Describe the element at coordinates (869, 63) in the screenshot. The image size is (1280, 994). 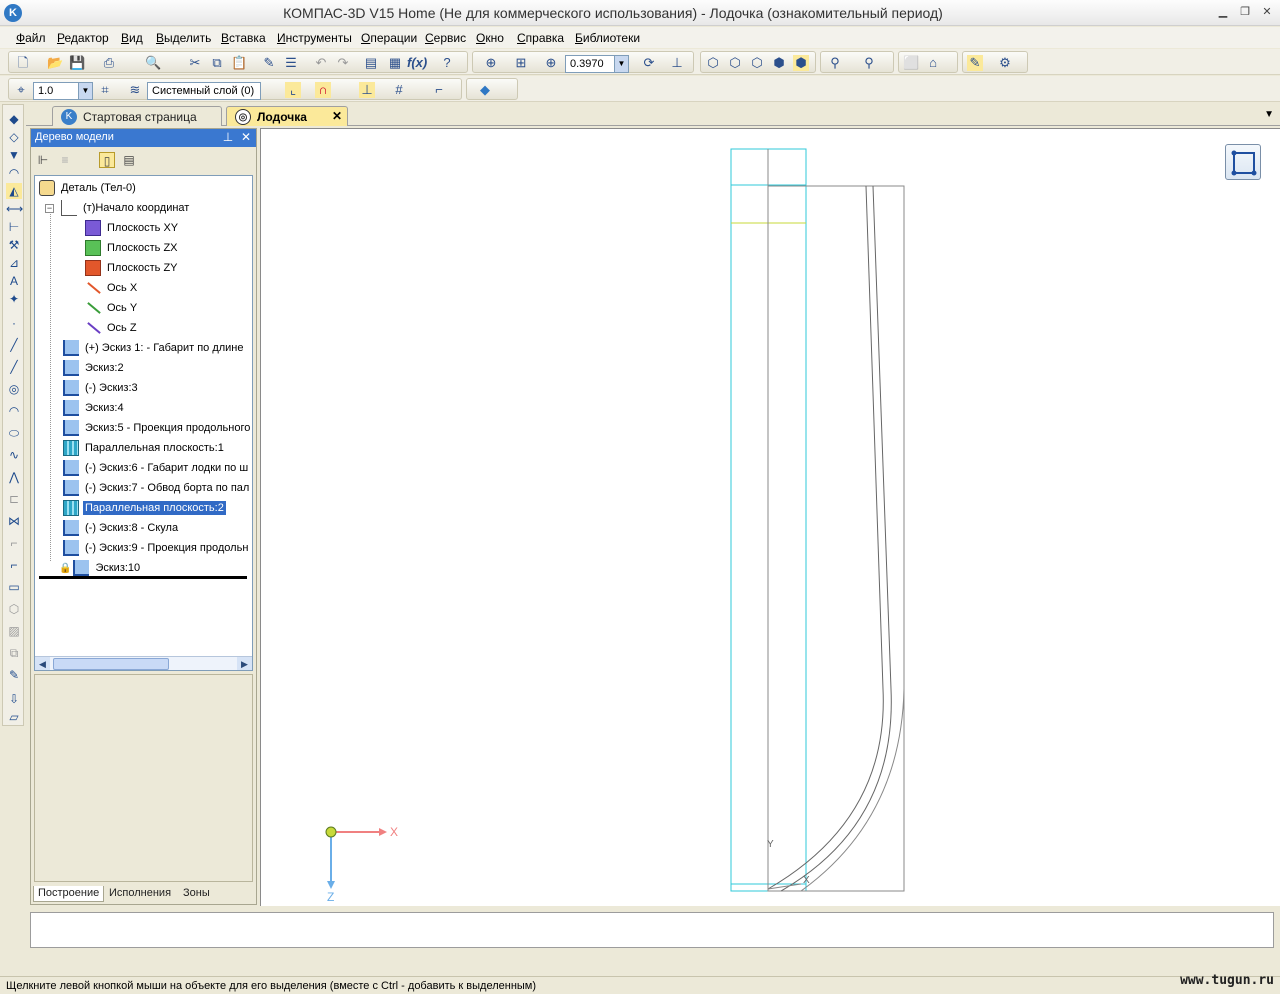
I see `filter2-icon: ⚲` at that location.